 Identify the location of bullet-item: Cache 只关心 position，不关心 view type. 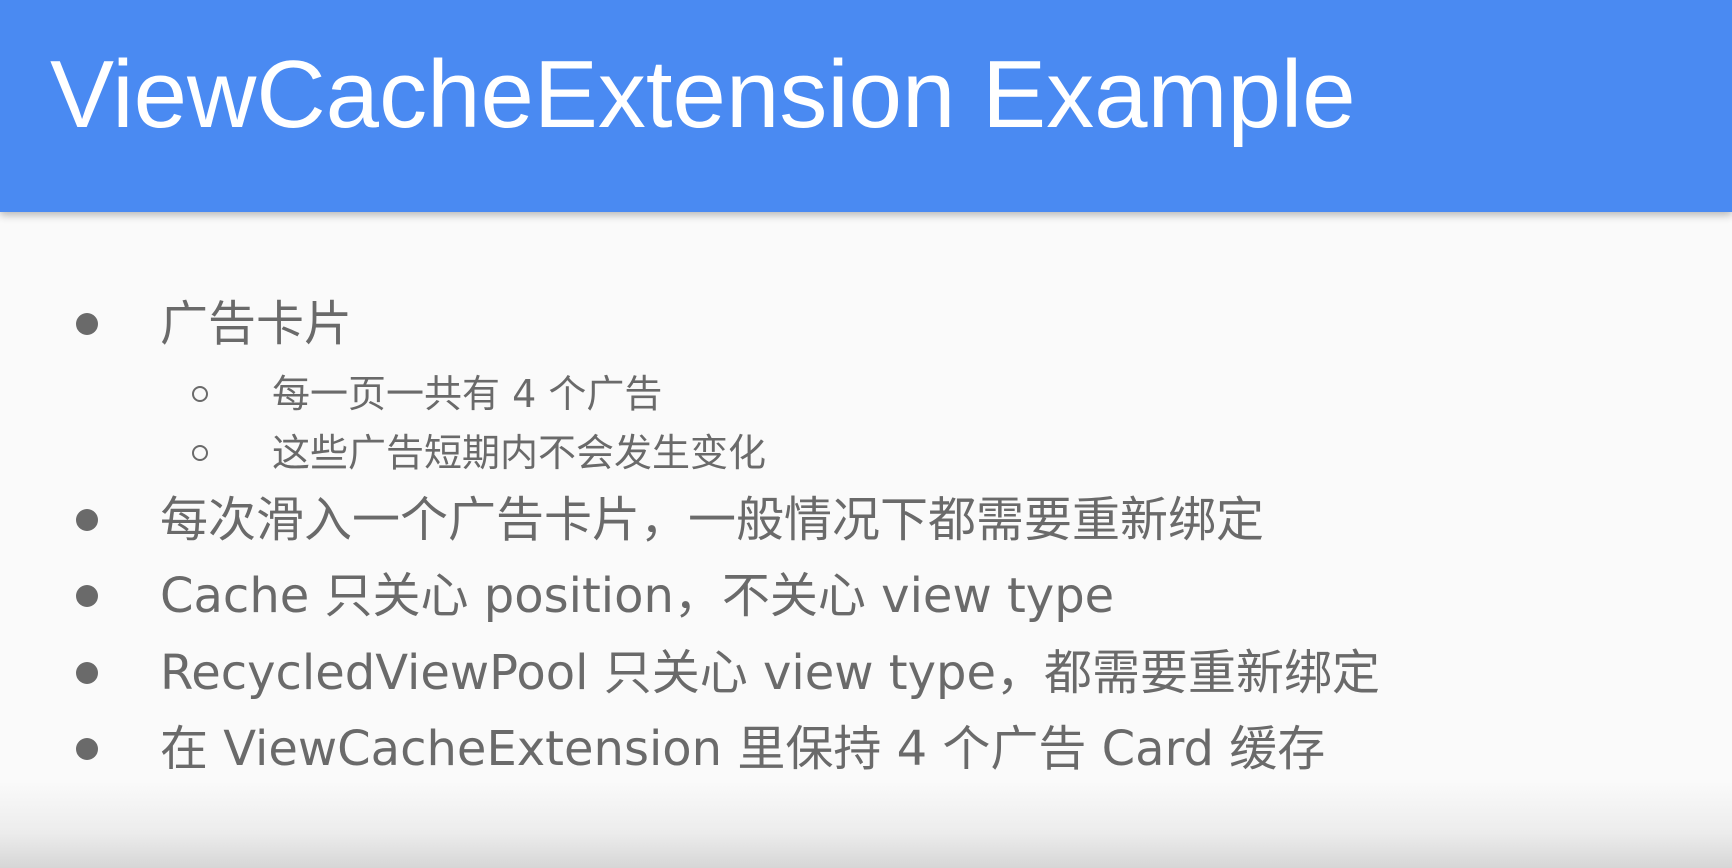
(866, 596).